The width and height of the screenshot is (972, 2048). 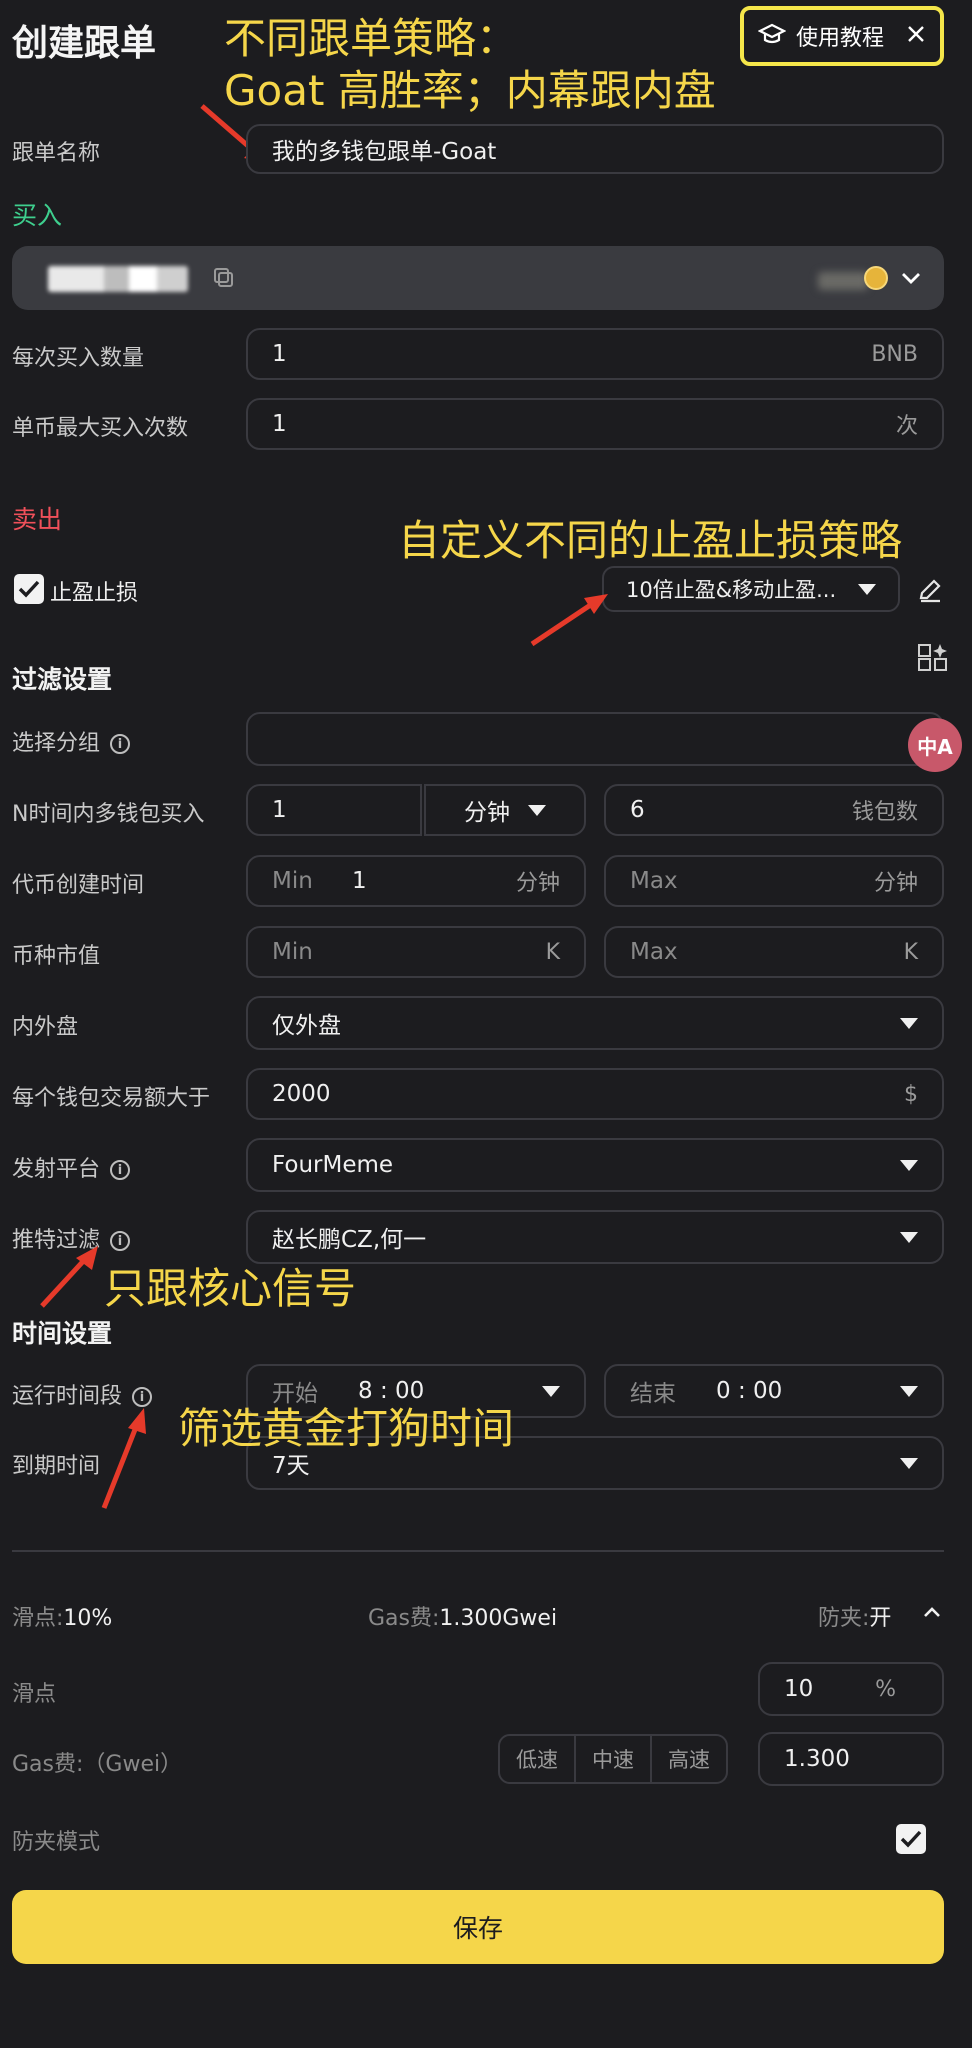 I want to click on wallet-count-unit: 钱包数, so click(x=884, y=812).